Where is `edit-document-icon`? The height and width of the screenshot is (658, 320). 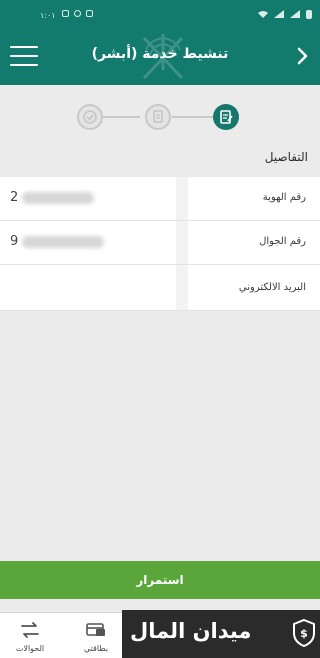 edit-document-icon is located at coordinates (226, 117).